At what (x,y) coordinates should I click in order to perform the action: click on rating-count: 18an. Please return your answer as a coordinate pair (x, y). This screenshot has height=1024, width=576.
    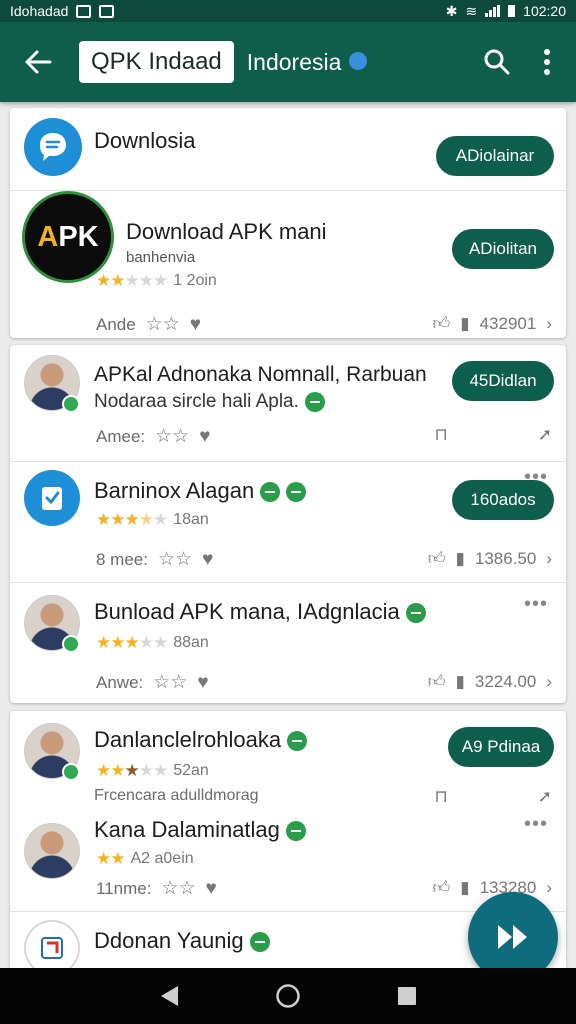
    Looking at the image, I should click on (191, 519).